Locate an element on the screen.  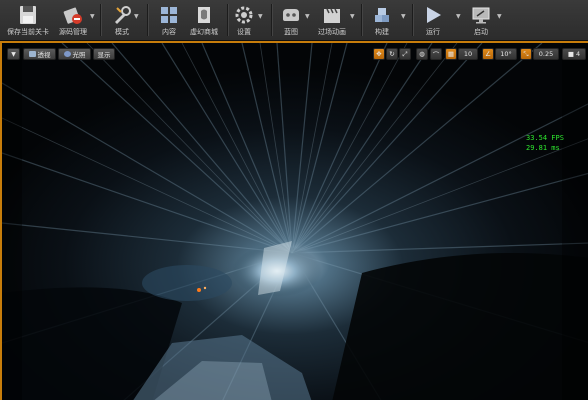
build-dropdown-icon: ▼ is located at coordinates (404, 17).